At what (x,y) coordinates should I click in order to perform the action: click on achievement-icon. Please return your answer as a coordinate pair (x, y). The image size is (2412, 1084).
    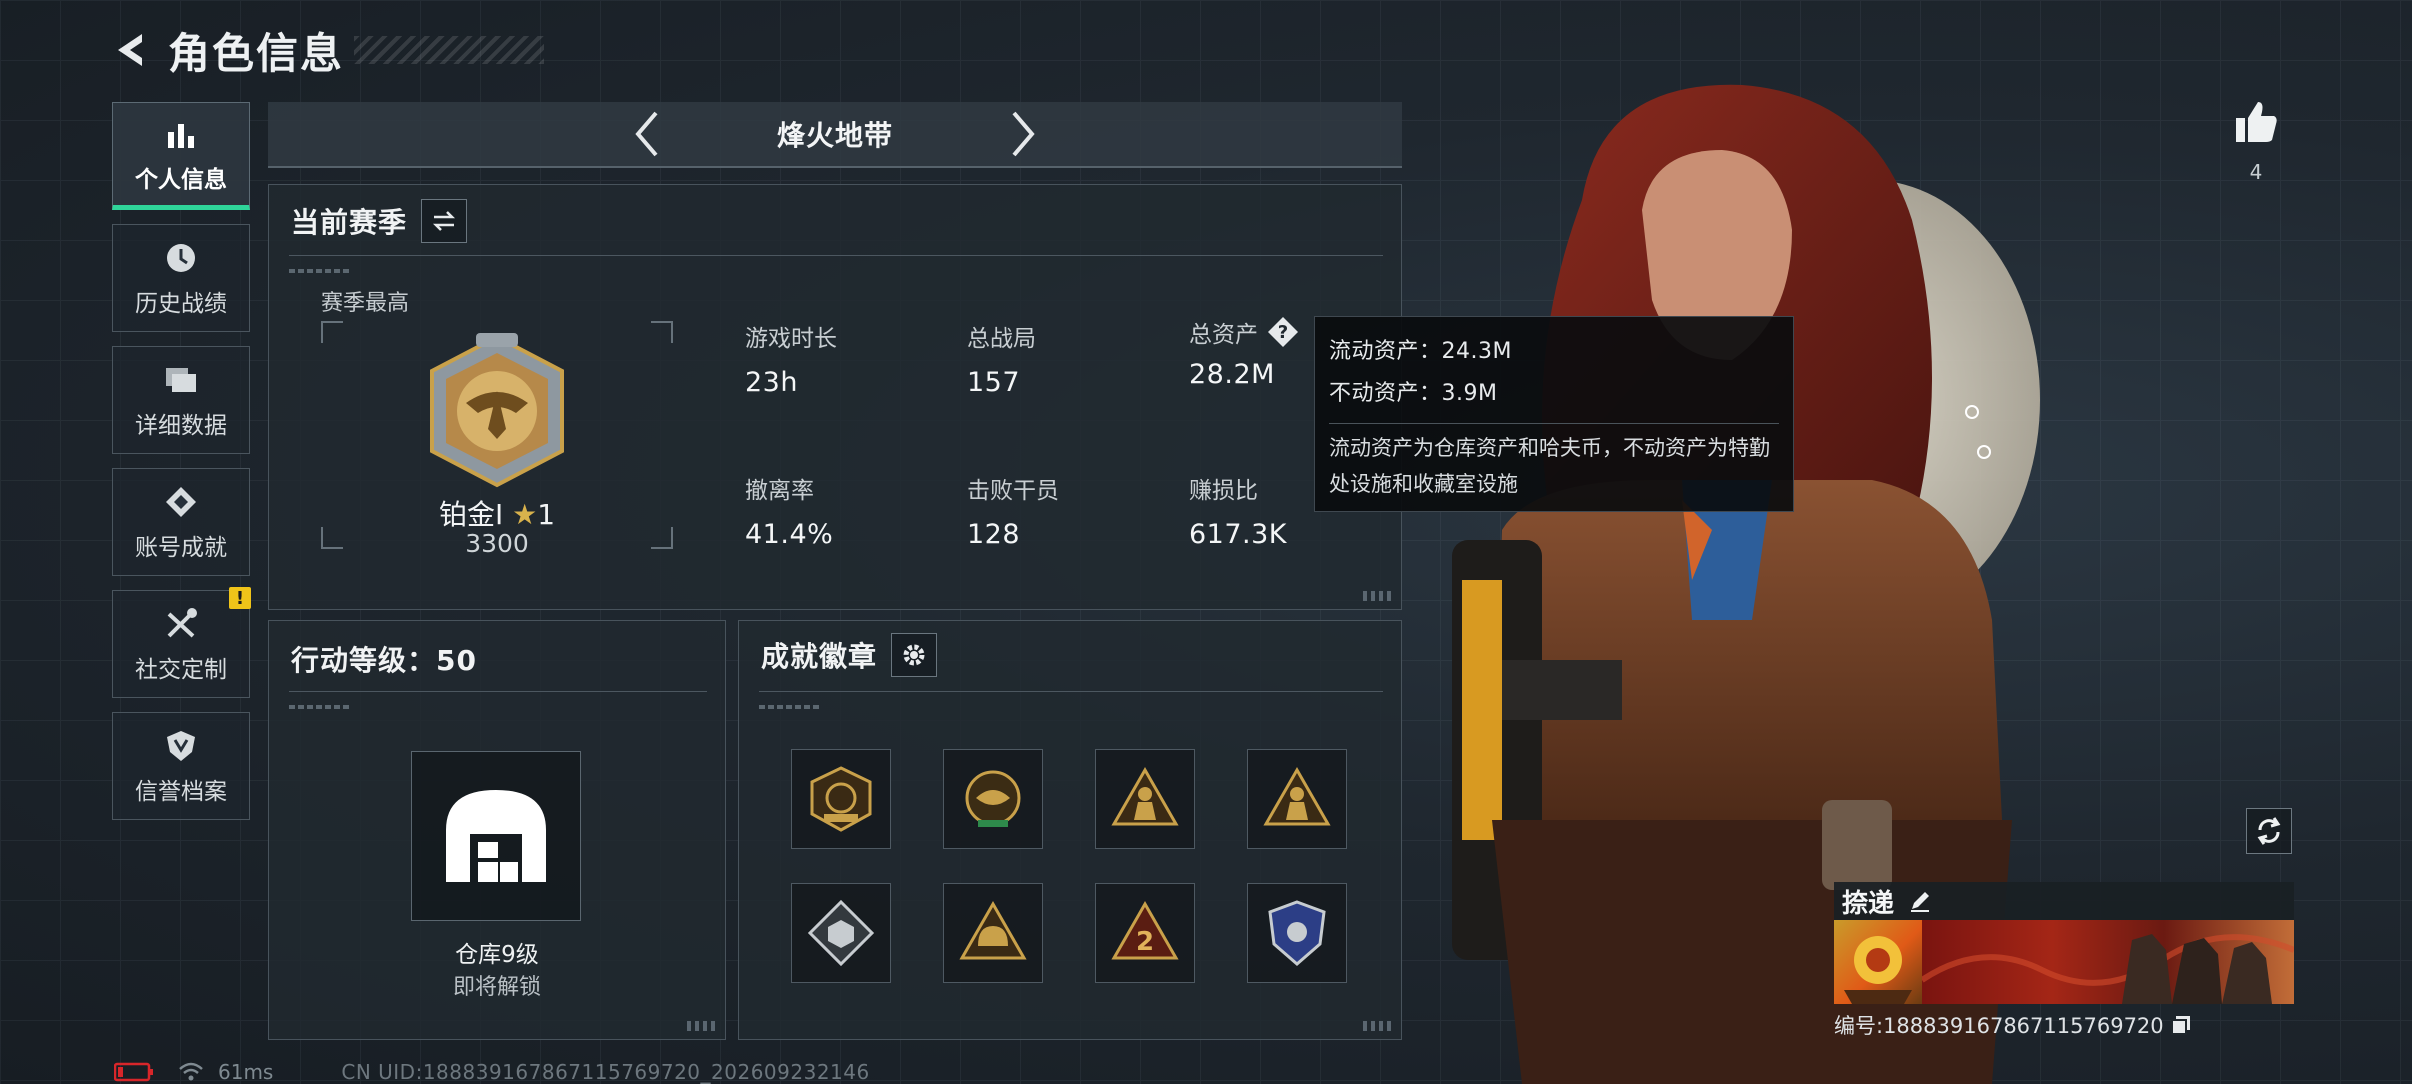
    Looking at the image, I should click on (181, 502).